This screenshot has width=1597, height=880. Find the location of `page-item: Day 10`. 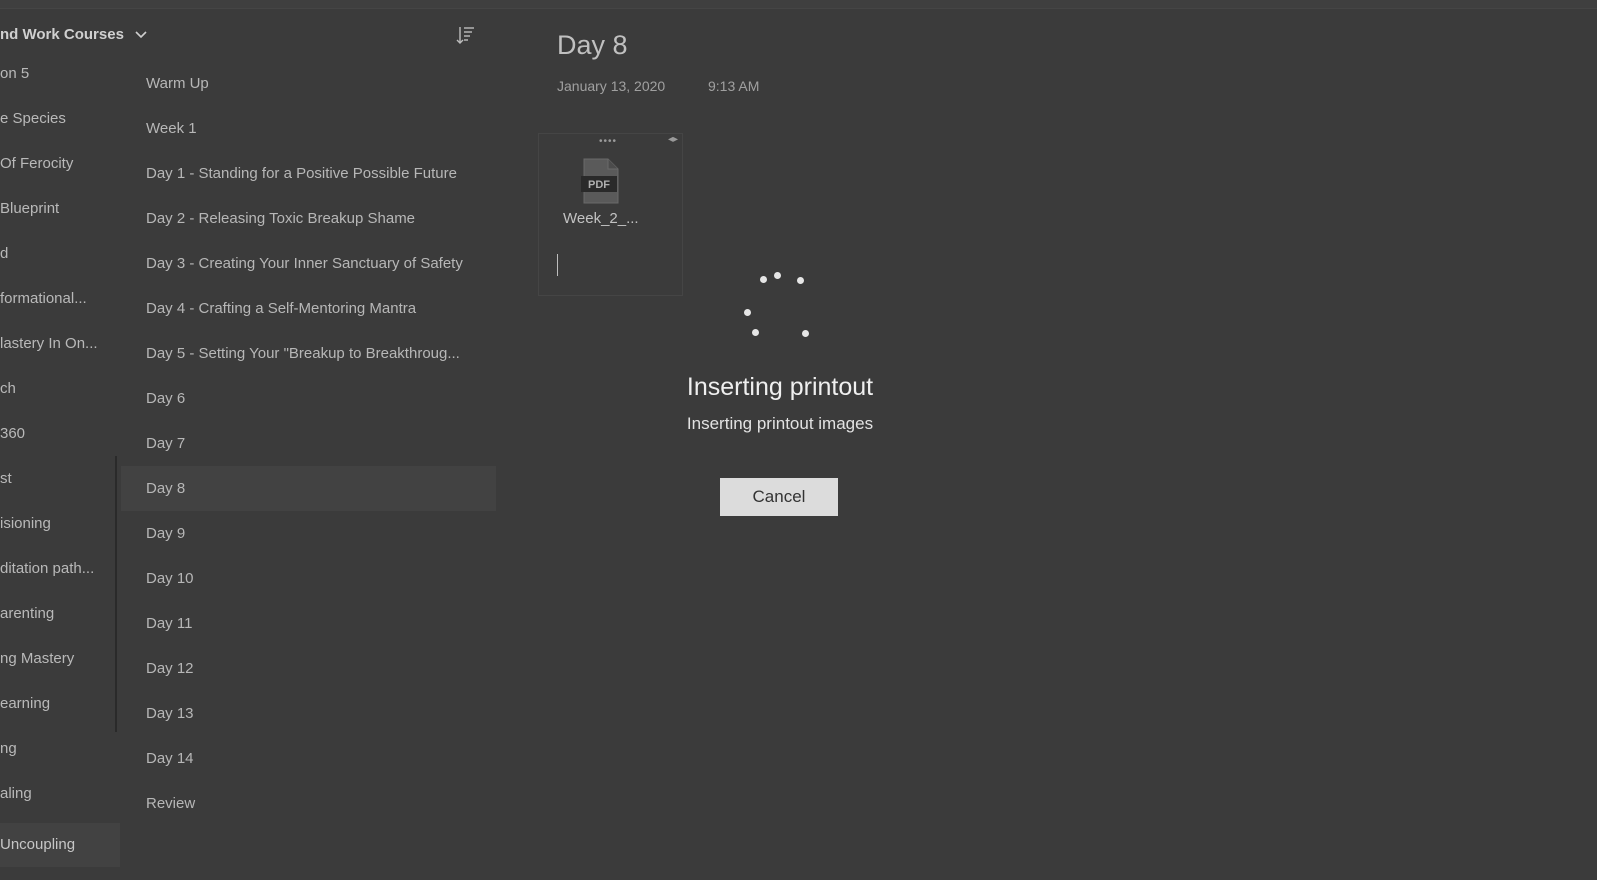

page-item: Day 10 is located at coordinates (308, 578).